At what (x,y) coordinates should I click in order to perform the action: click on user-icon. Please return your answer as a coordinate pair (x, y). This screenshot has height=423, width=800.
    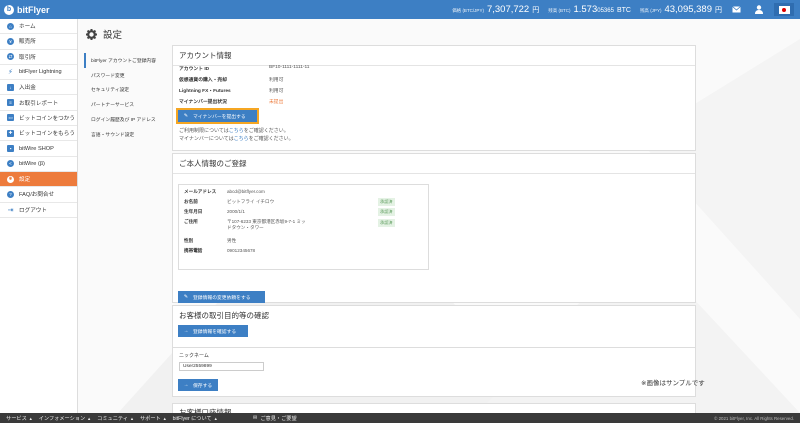
    Looking at the image, I should click on (759, 9).